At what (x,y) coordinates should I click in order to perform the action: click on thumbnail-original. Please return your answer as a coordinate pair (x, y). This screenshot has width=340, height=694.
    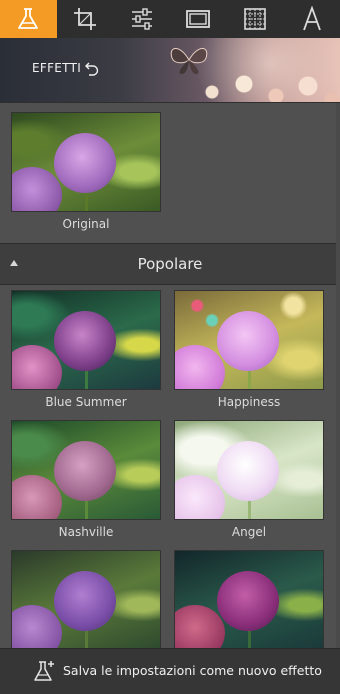
    Looking at the image, I should click on (86, 162).